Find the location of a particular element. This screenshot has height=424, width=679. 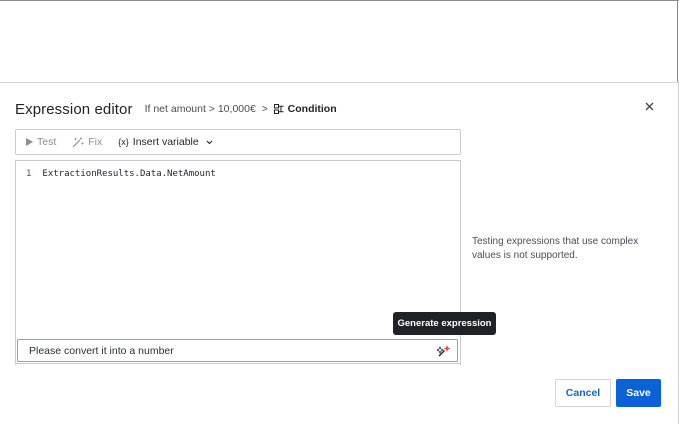

breadcrumb-current: Condition is located at coordinates (305, 109).